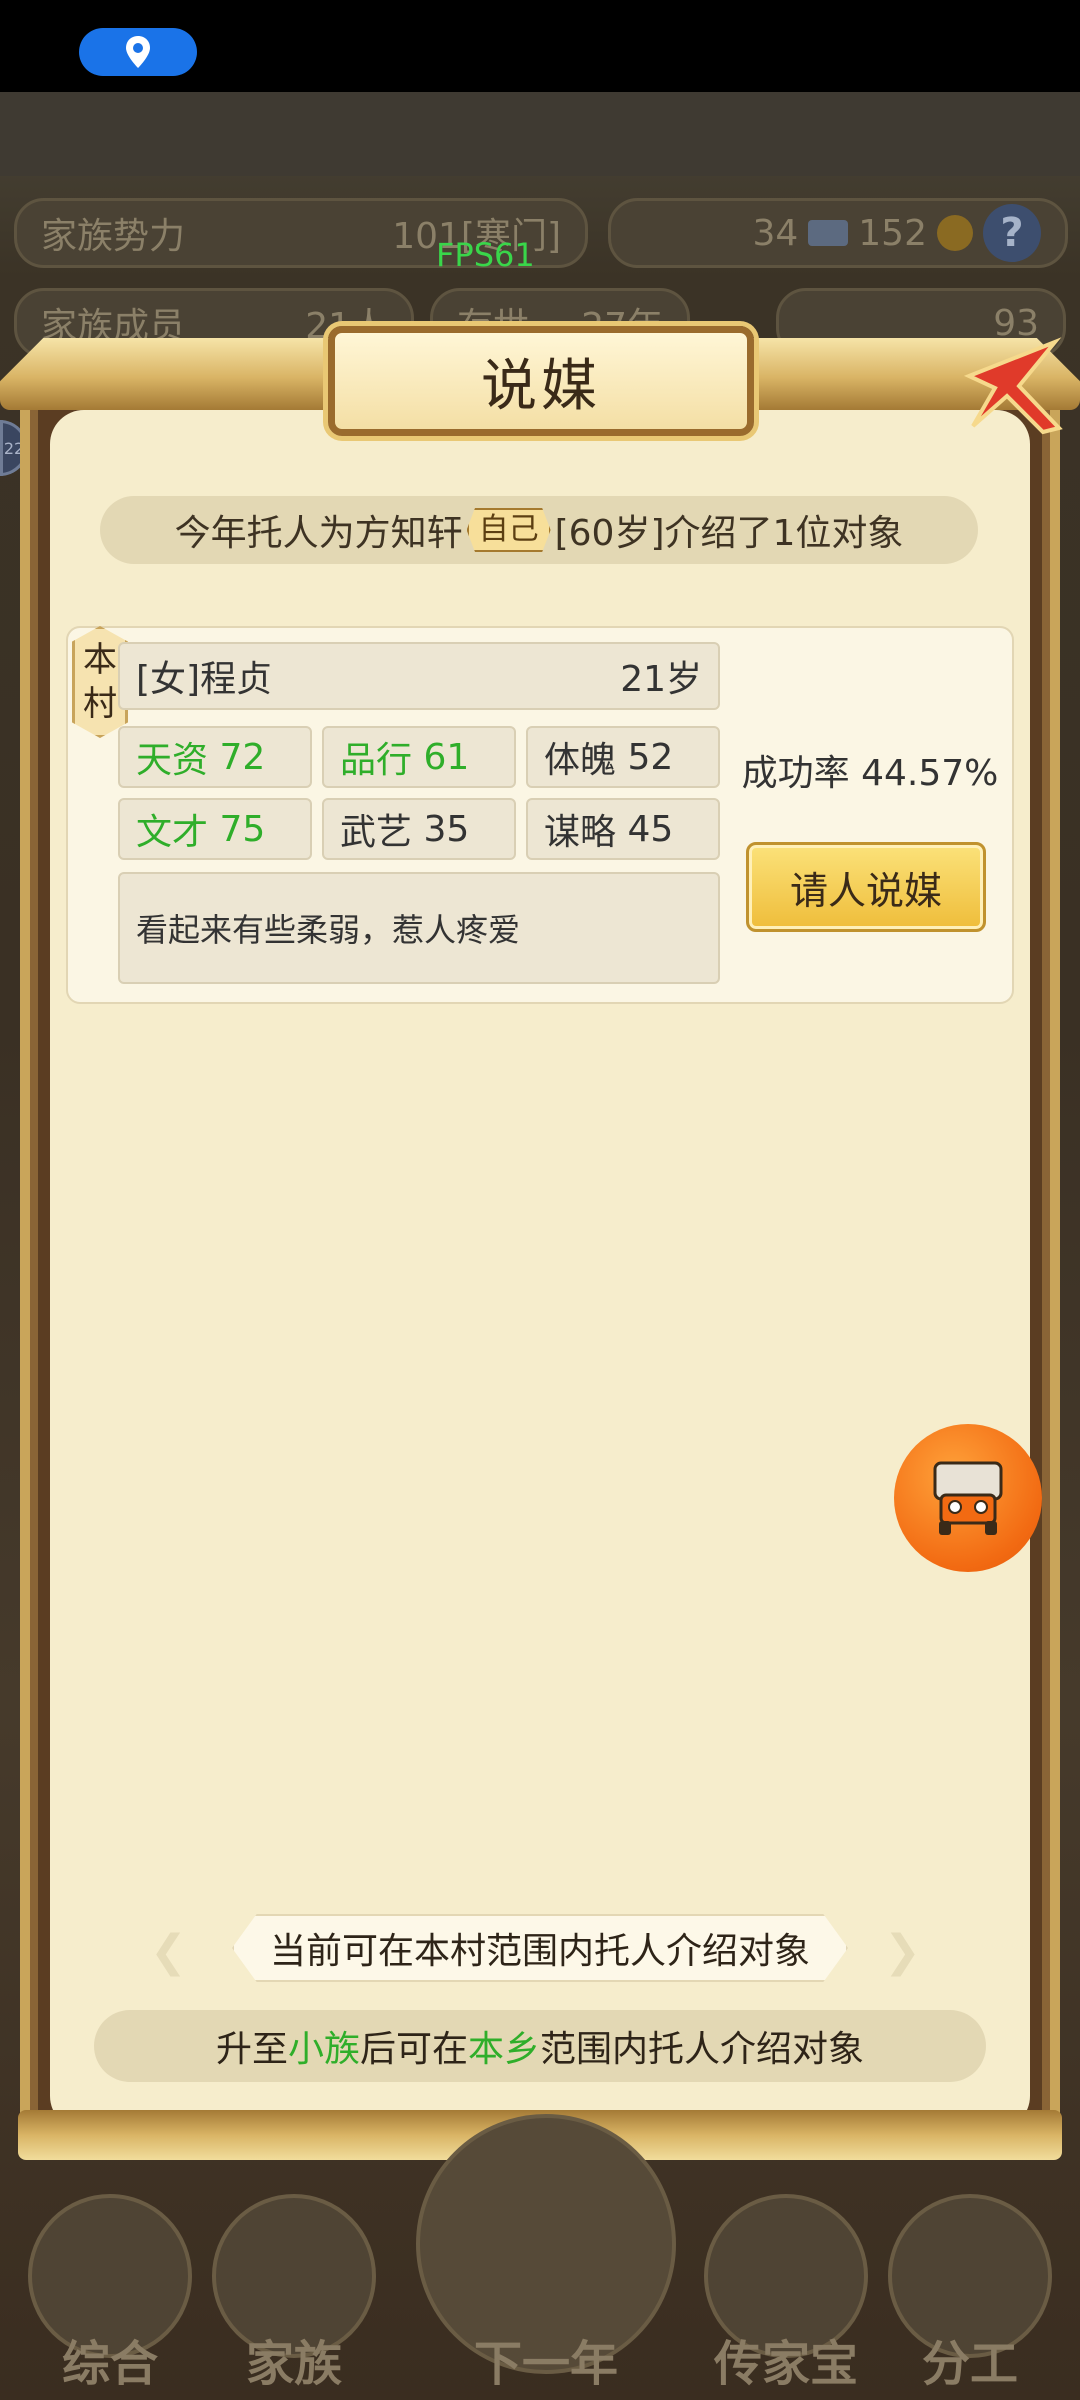 The width and height of the screenshot is (1080, 2400). What do you see at coordinates (109, 2364) in the screenshot?
I see `nav-label: 综合` at bounding box center [109, 2364].